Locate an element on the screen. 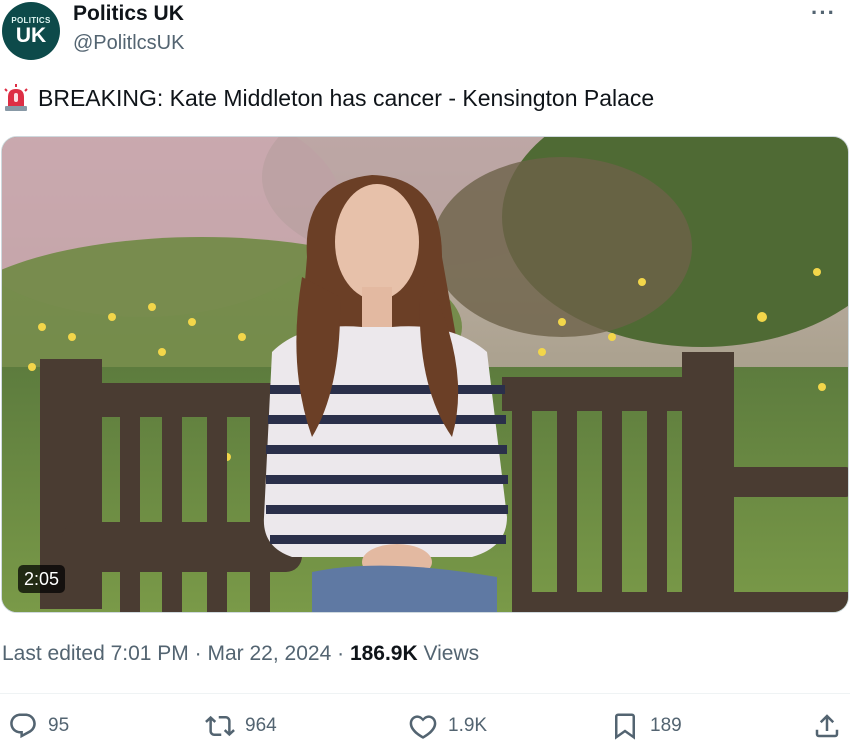 The height and width of the screenshot is (746, 850). tweet-date: Mar 22, 2024 is located at coordinates (270, 653).